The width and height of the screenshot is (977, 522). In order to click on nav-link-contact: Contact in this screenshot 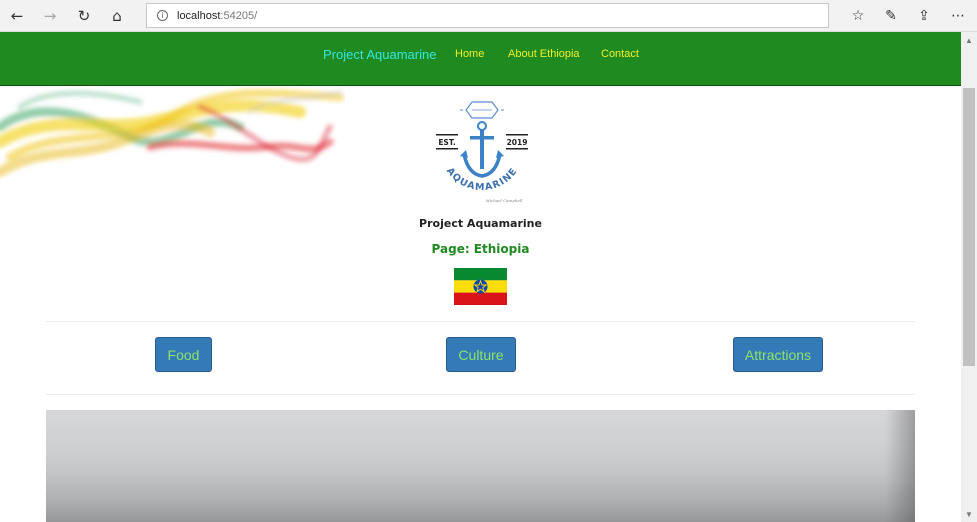, I will do `click(620, 54)`.